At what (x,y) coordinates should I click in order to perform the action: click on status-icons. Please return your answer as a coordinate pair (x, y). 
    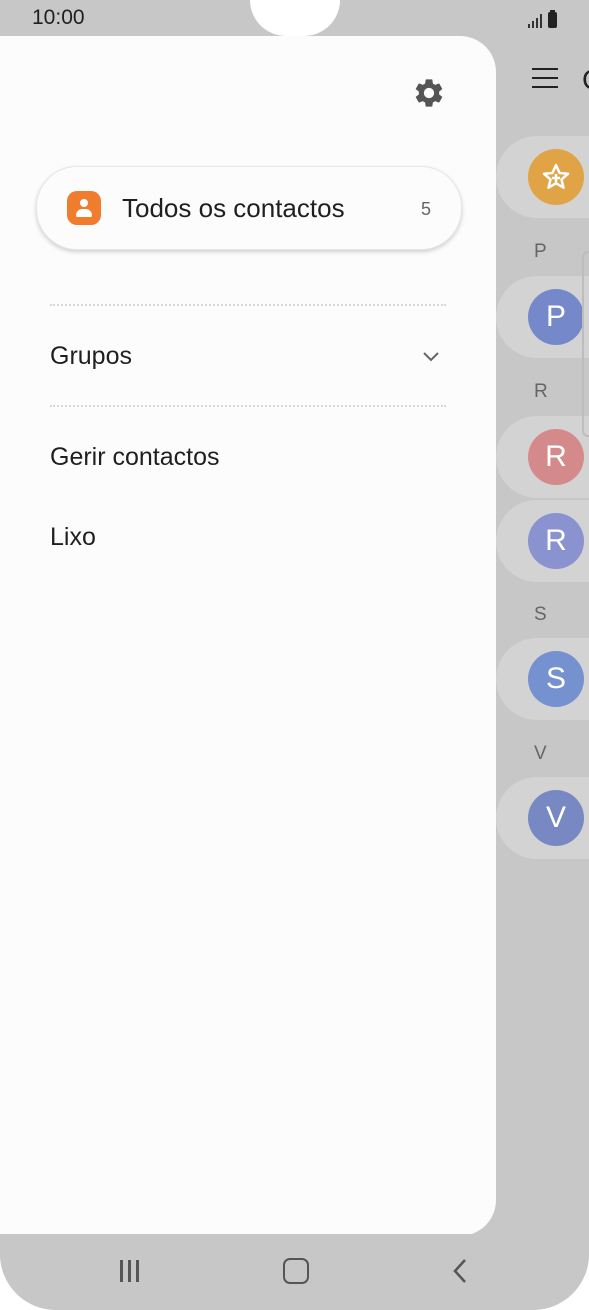
    Looking at the image, I should click on (542, 18).